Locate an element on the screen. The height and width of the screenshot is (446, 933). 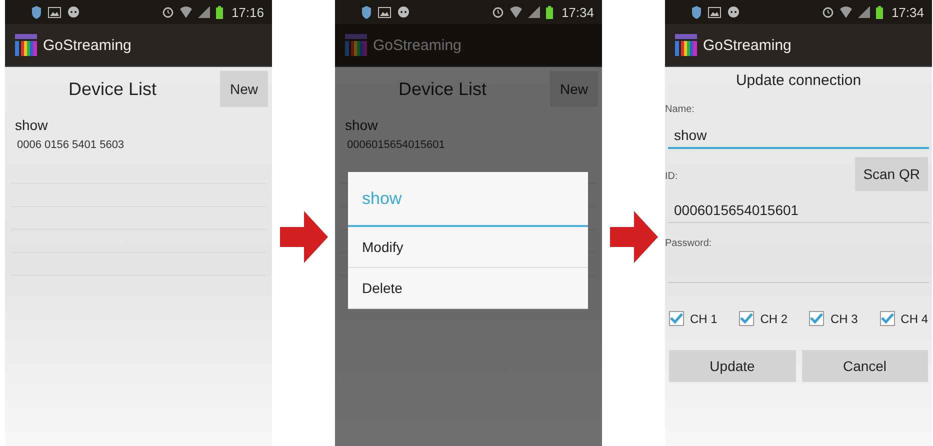
scan-qr-button: Scan QR is located at coordinates (891, 174).